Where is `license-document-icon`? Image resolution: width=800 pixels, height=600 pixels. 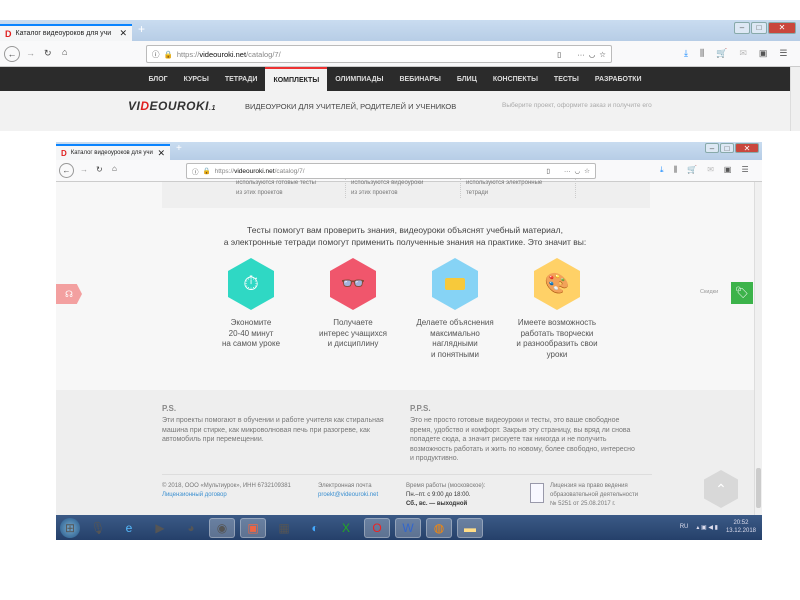
license-document-icon is located at coordinates (537, 493).